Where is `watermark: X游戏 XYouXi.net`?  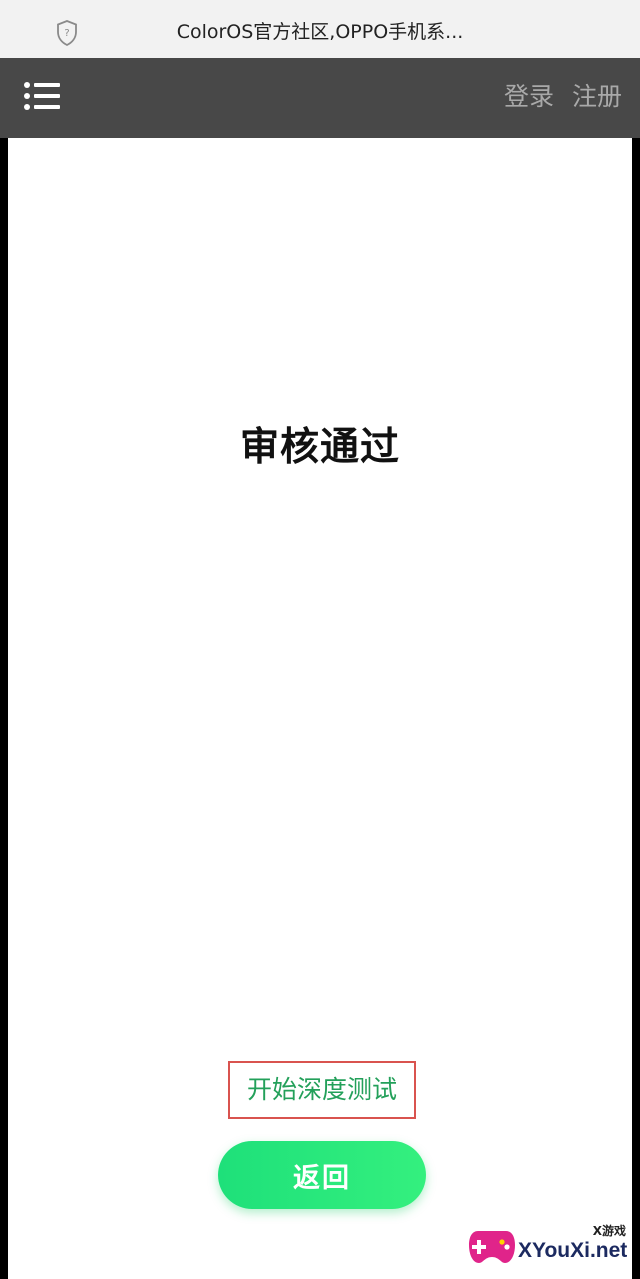 watermark: X游戏 XYouXi.net is located at coordinates (550, 1232).